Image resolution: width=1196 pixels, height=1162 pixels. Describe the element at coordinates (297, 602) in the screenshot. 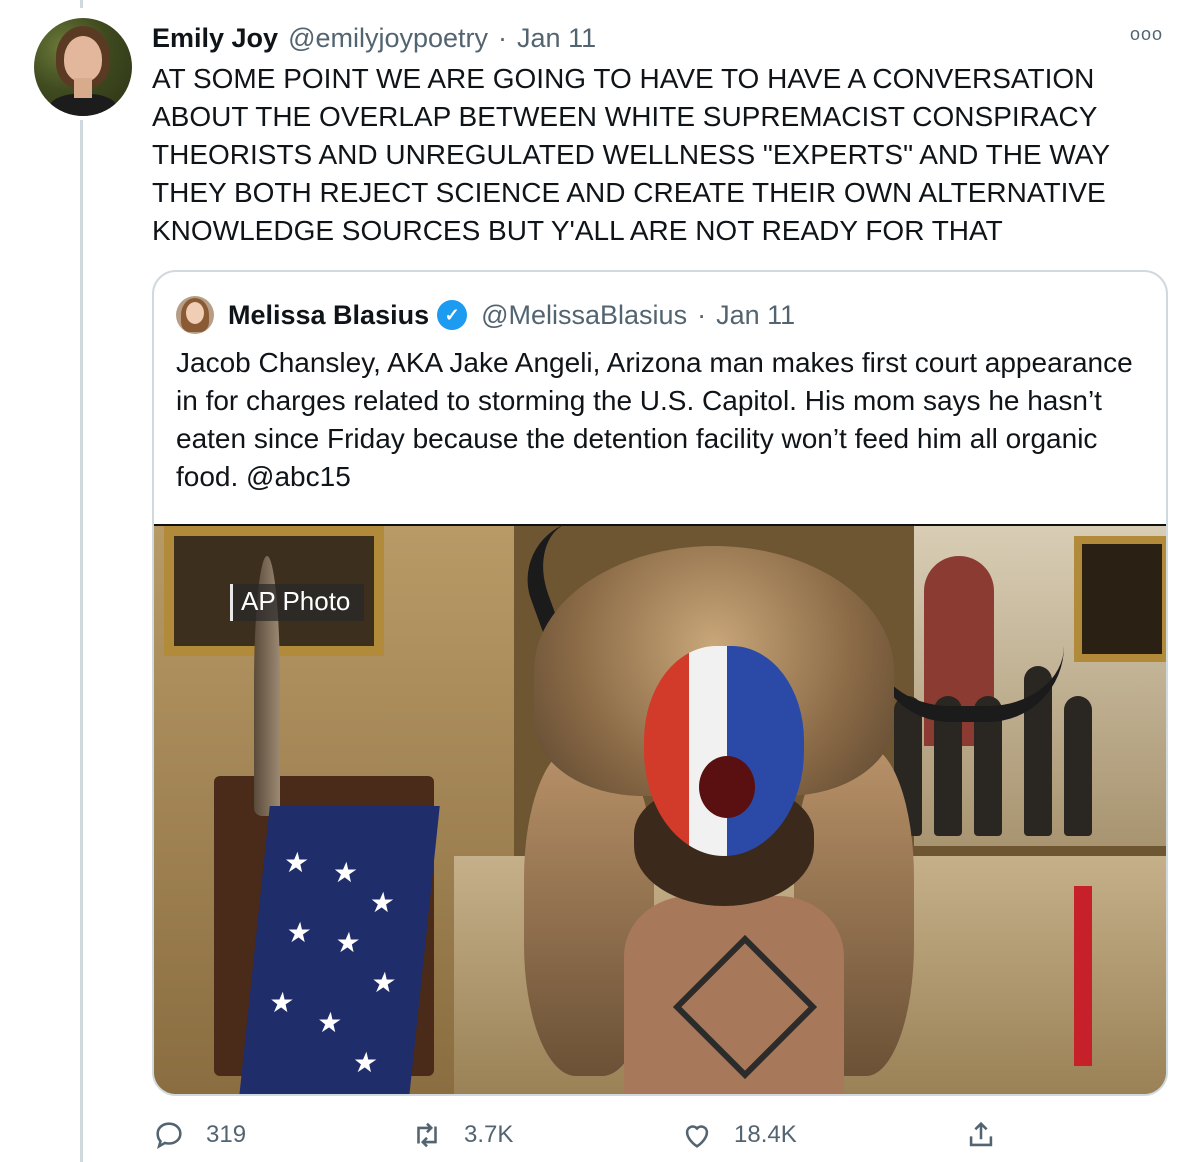

I see `photo-watermark: AP Photo` at that location.